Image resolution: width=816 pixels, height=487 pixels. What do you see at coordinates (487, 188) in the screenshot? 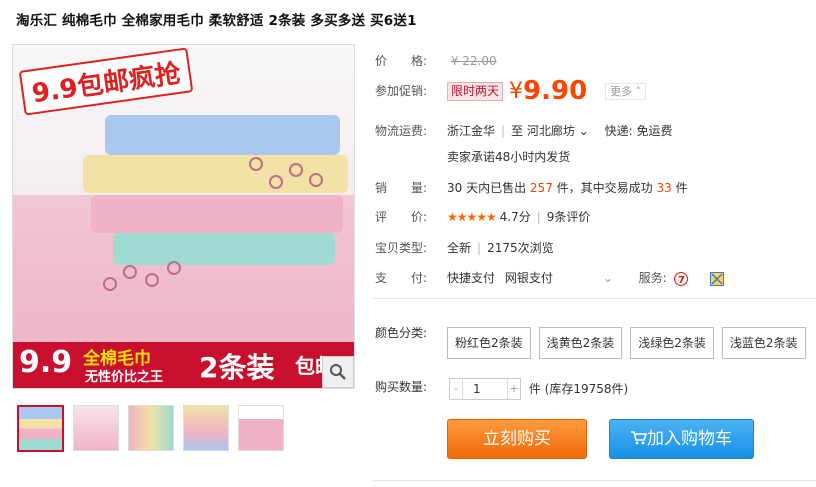
I see `sales-prefix: 30 天内已售出` at bounding box center [487, 188].